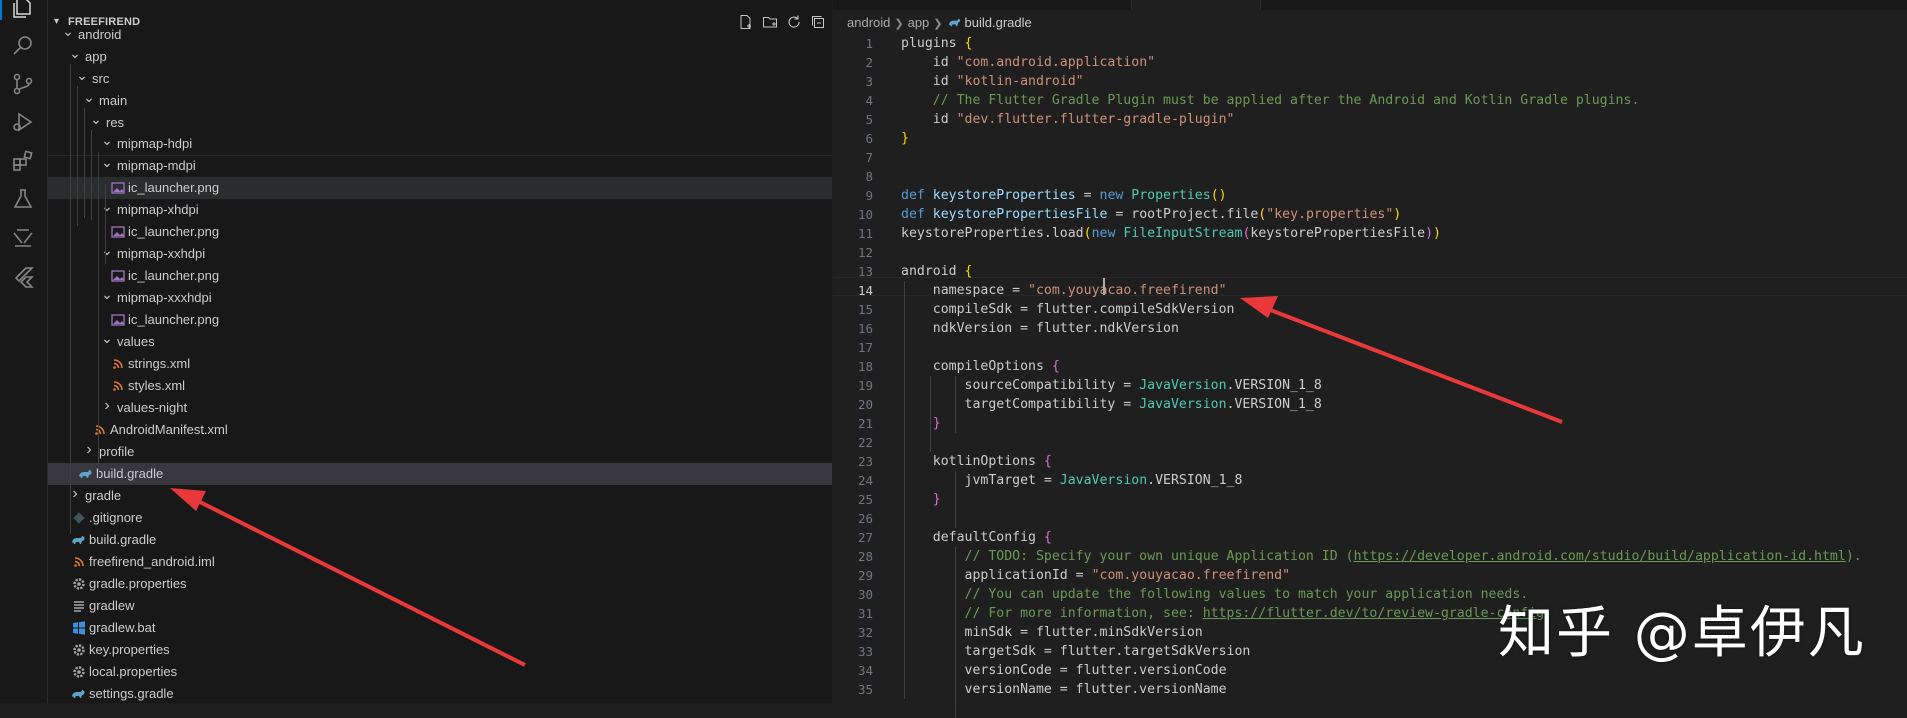  I want to click on tree-item-label: profile, so click(117, 451).